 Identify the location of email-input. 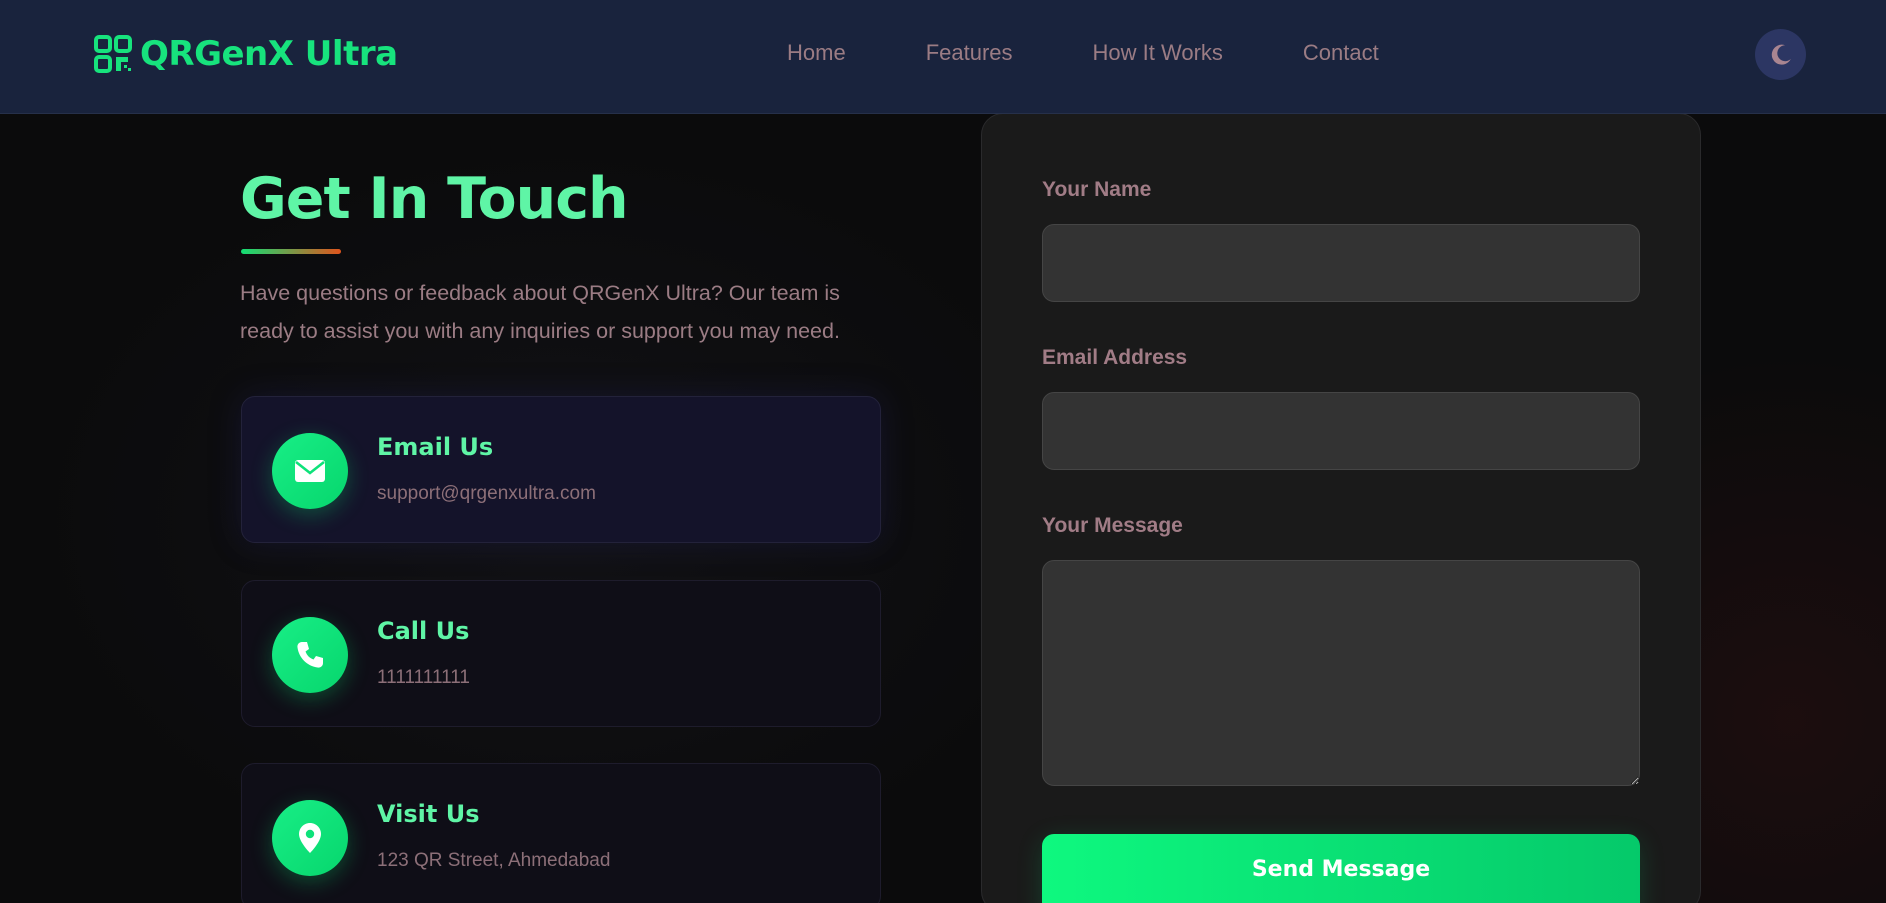
(1341, 431).